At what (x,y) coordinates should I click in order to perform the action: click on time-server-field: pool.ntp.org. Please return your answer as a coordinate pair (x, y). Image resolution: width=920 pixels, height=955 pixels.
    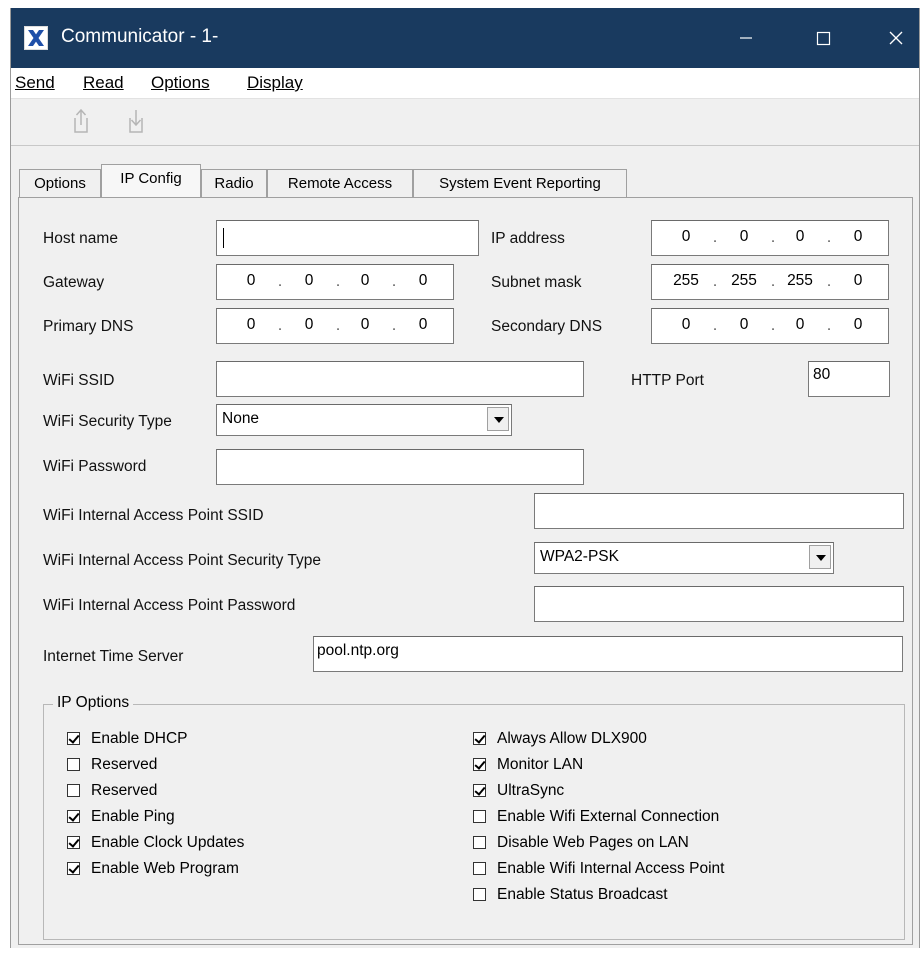
    Looking at the image, I should click on (608, 654).